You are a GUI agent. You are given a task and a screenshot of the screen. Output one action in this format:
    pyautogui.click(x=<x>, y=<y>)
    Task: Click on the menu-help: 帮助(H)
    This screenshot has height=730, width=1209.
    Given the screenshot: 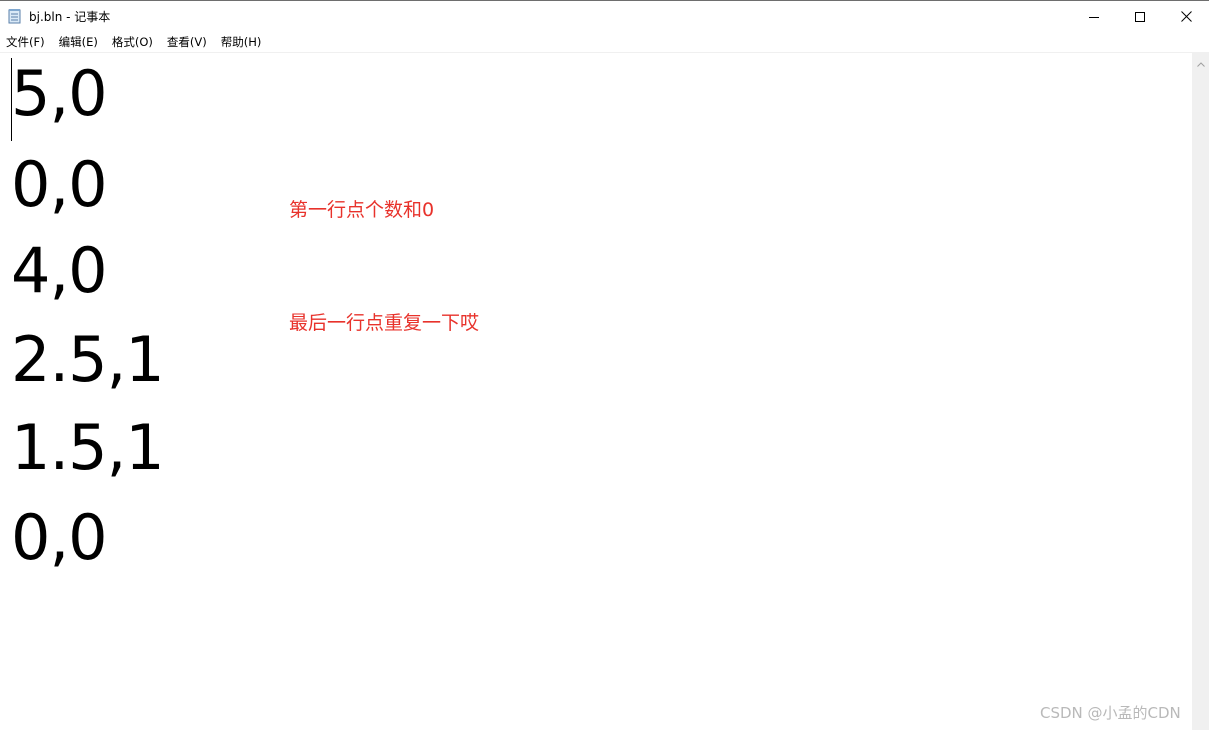 What is the action you would take?
    pyautogui.click(x=240, y=42)
    